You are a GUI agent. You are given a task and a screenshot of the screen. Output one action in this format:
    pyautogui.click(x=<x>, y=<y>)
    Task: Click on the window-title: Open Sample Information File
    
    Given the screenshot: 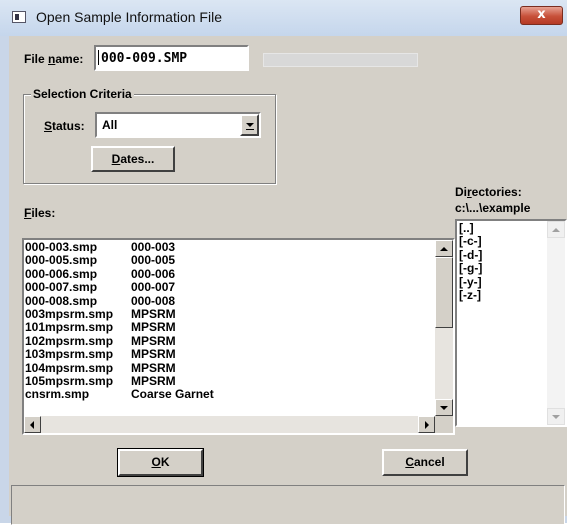 What is the action you would take?
    pyautogui.click(x=129, y=17)
    